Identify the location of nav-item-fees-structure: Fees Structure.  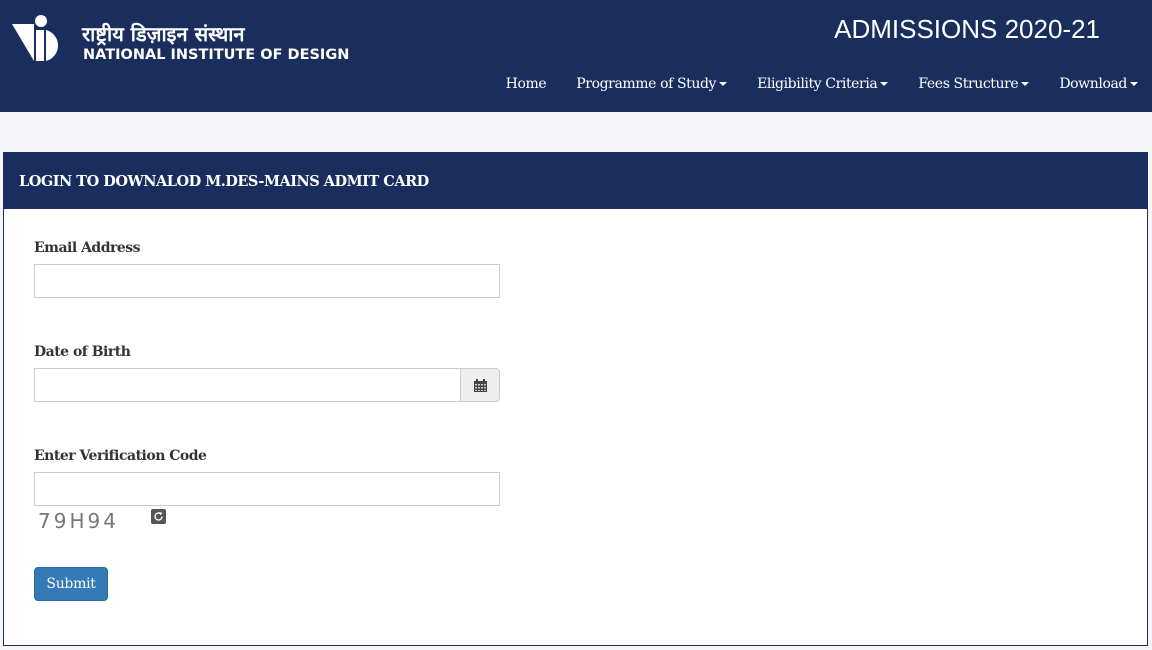
(973, 84).